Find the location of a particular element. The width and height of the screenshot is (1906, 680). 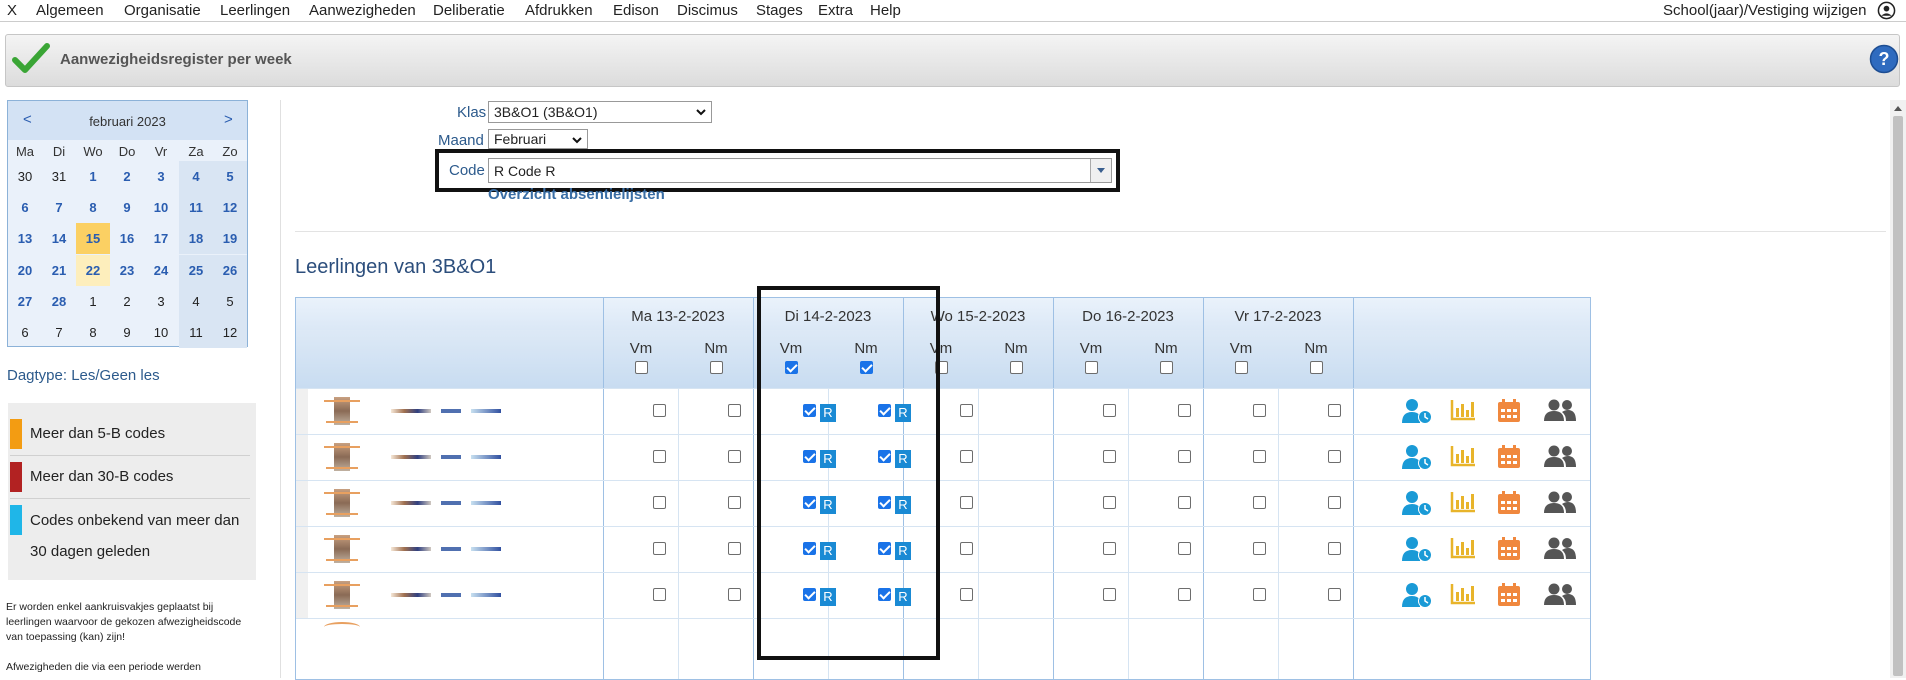

calendar-day: 23 is located at coordinates (127, 270).